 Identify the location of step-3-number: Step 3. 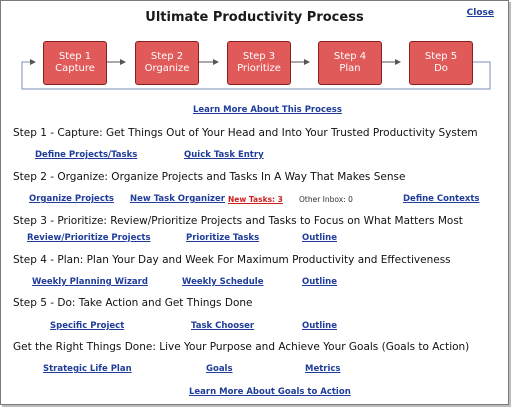
(259, 56).